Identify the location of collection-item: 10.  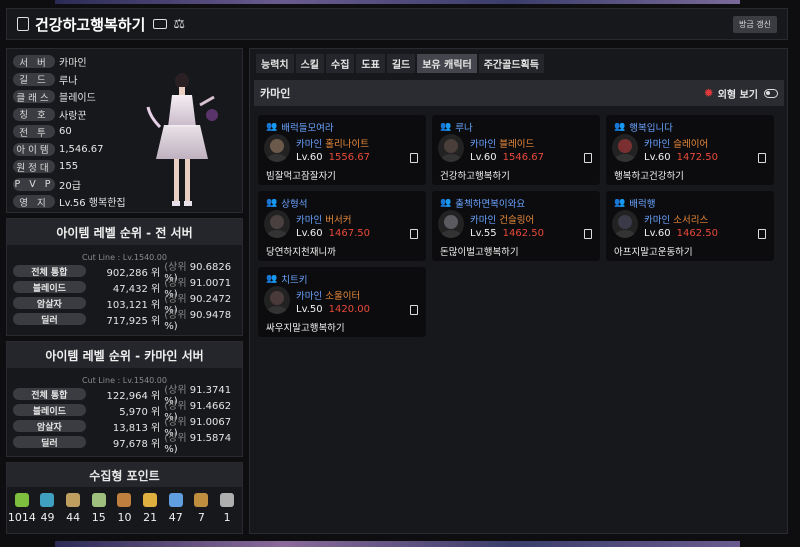
(124, 508).